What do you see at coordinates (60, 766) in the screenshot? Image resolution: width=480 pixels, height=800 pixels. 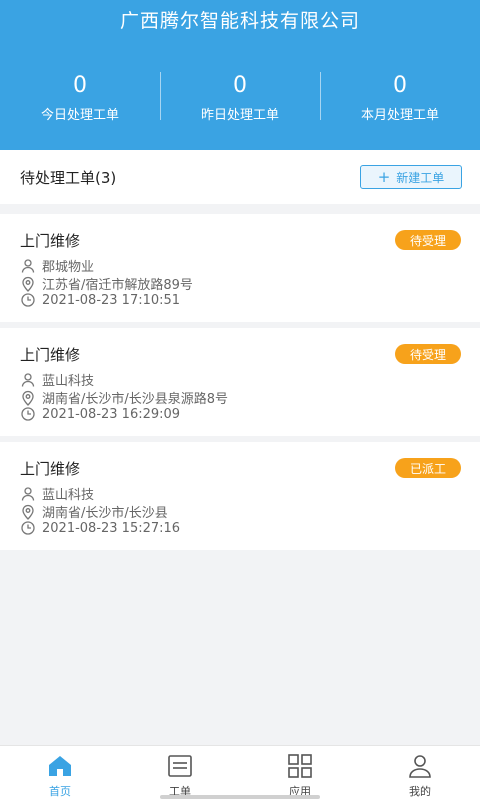 I see `home-icon` at bounding box center [60, 766].